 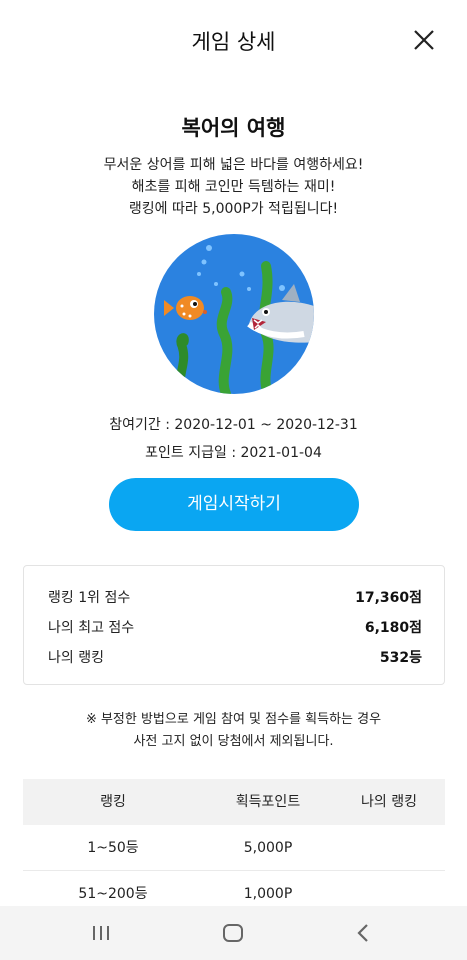 What do you see at coordinates (113, 848) in the screenshot?
I see `rank-range-cell: 1~50등` at bounding box center [113, 848].